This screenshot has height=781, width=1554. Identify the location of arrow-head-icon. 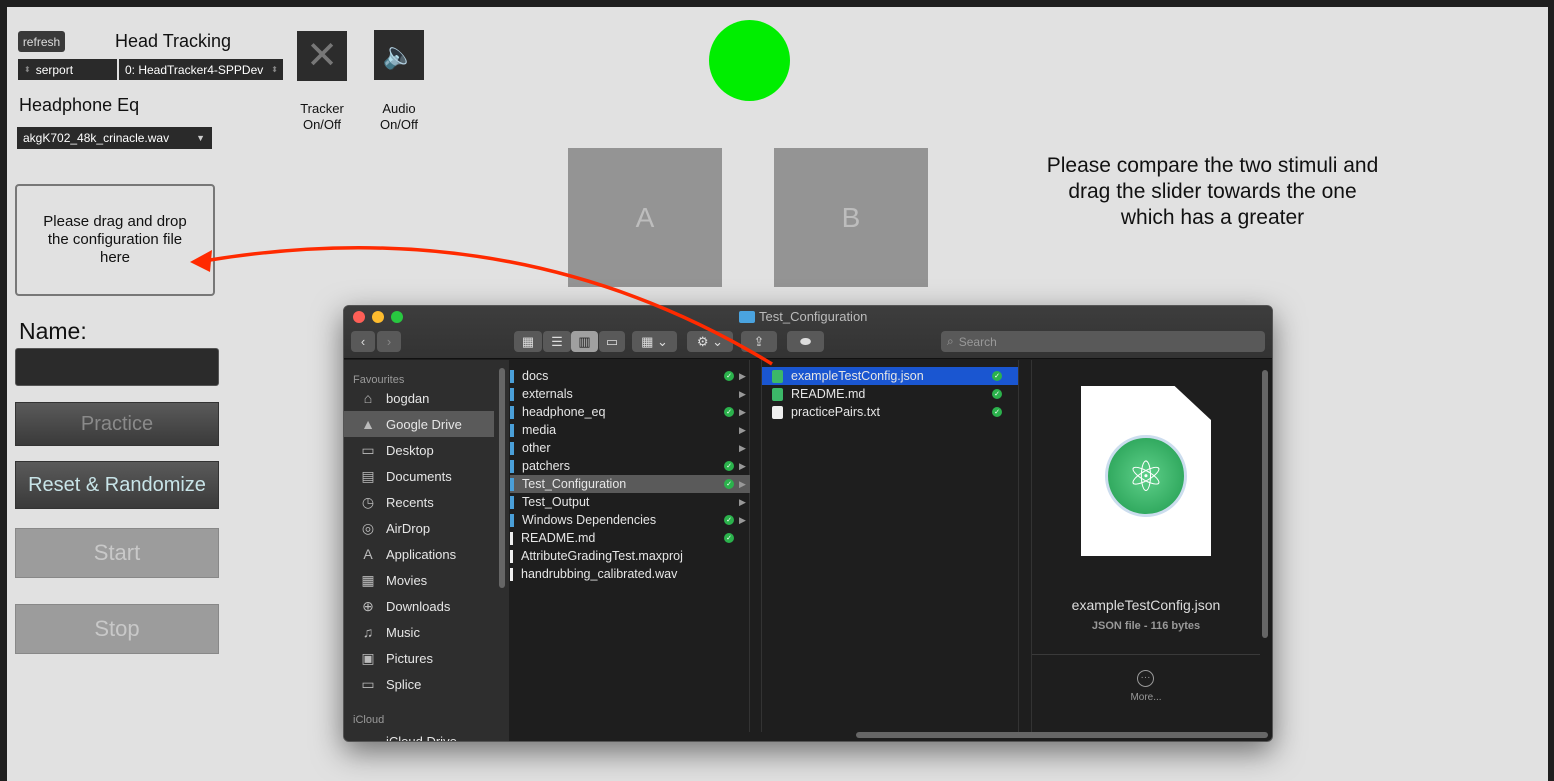
(201, 261).